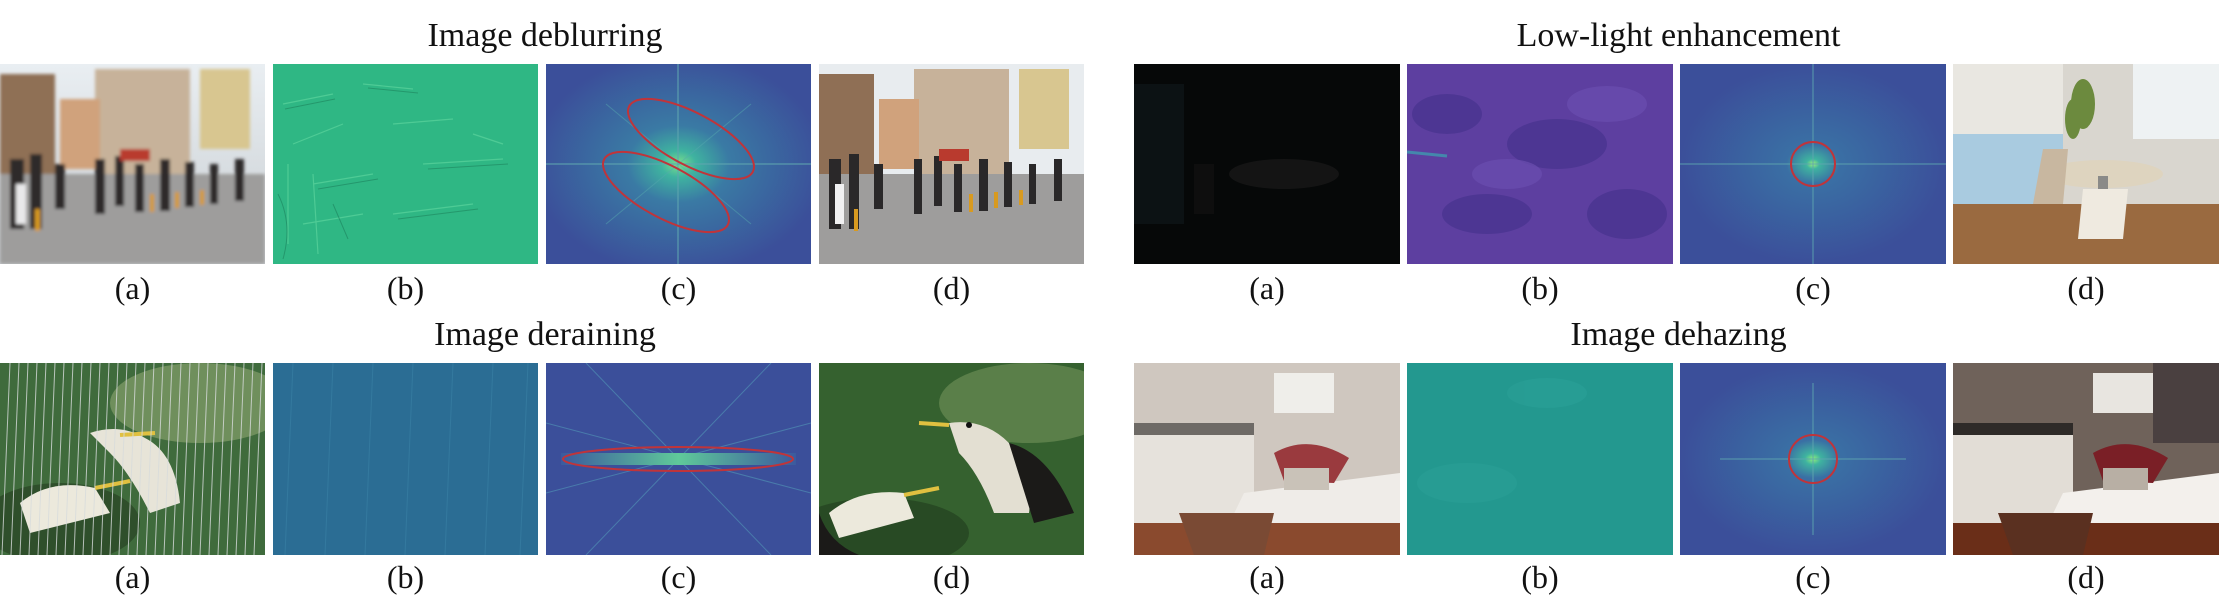 The image size is (2223, 610). Describe the element at coordinates (545, 35) in the screenshot. I see `group-title: Image deblurring` at that location.